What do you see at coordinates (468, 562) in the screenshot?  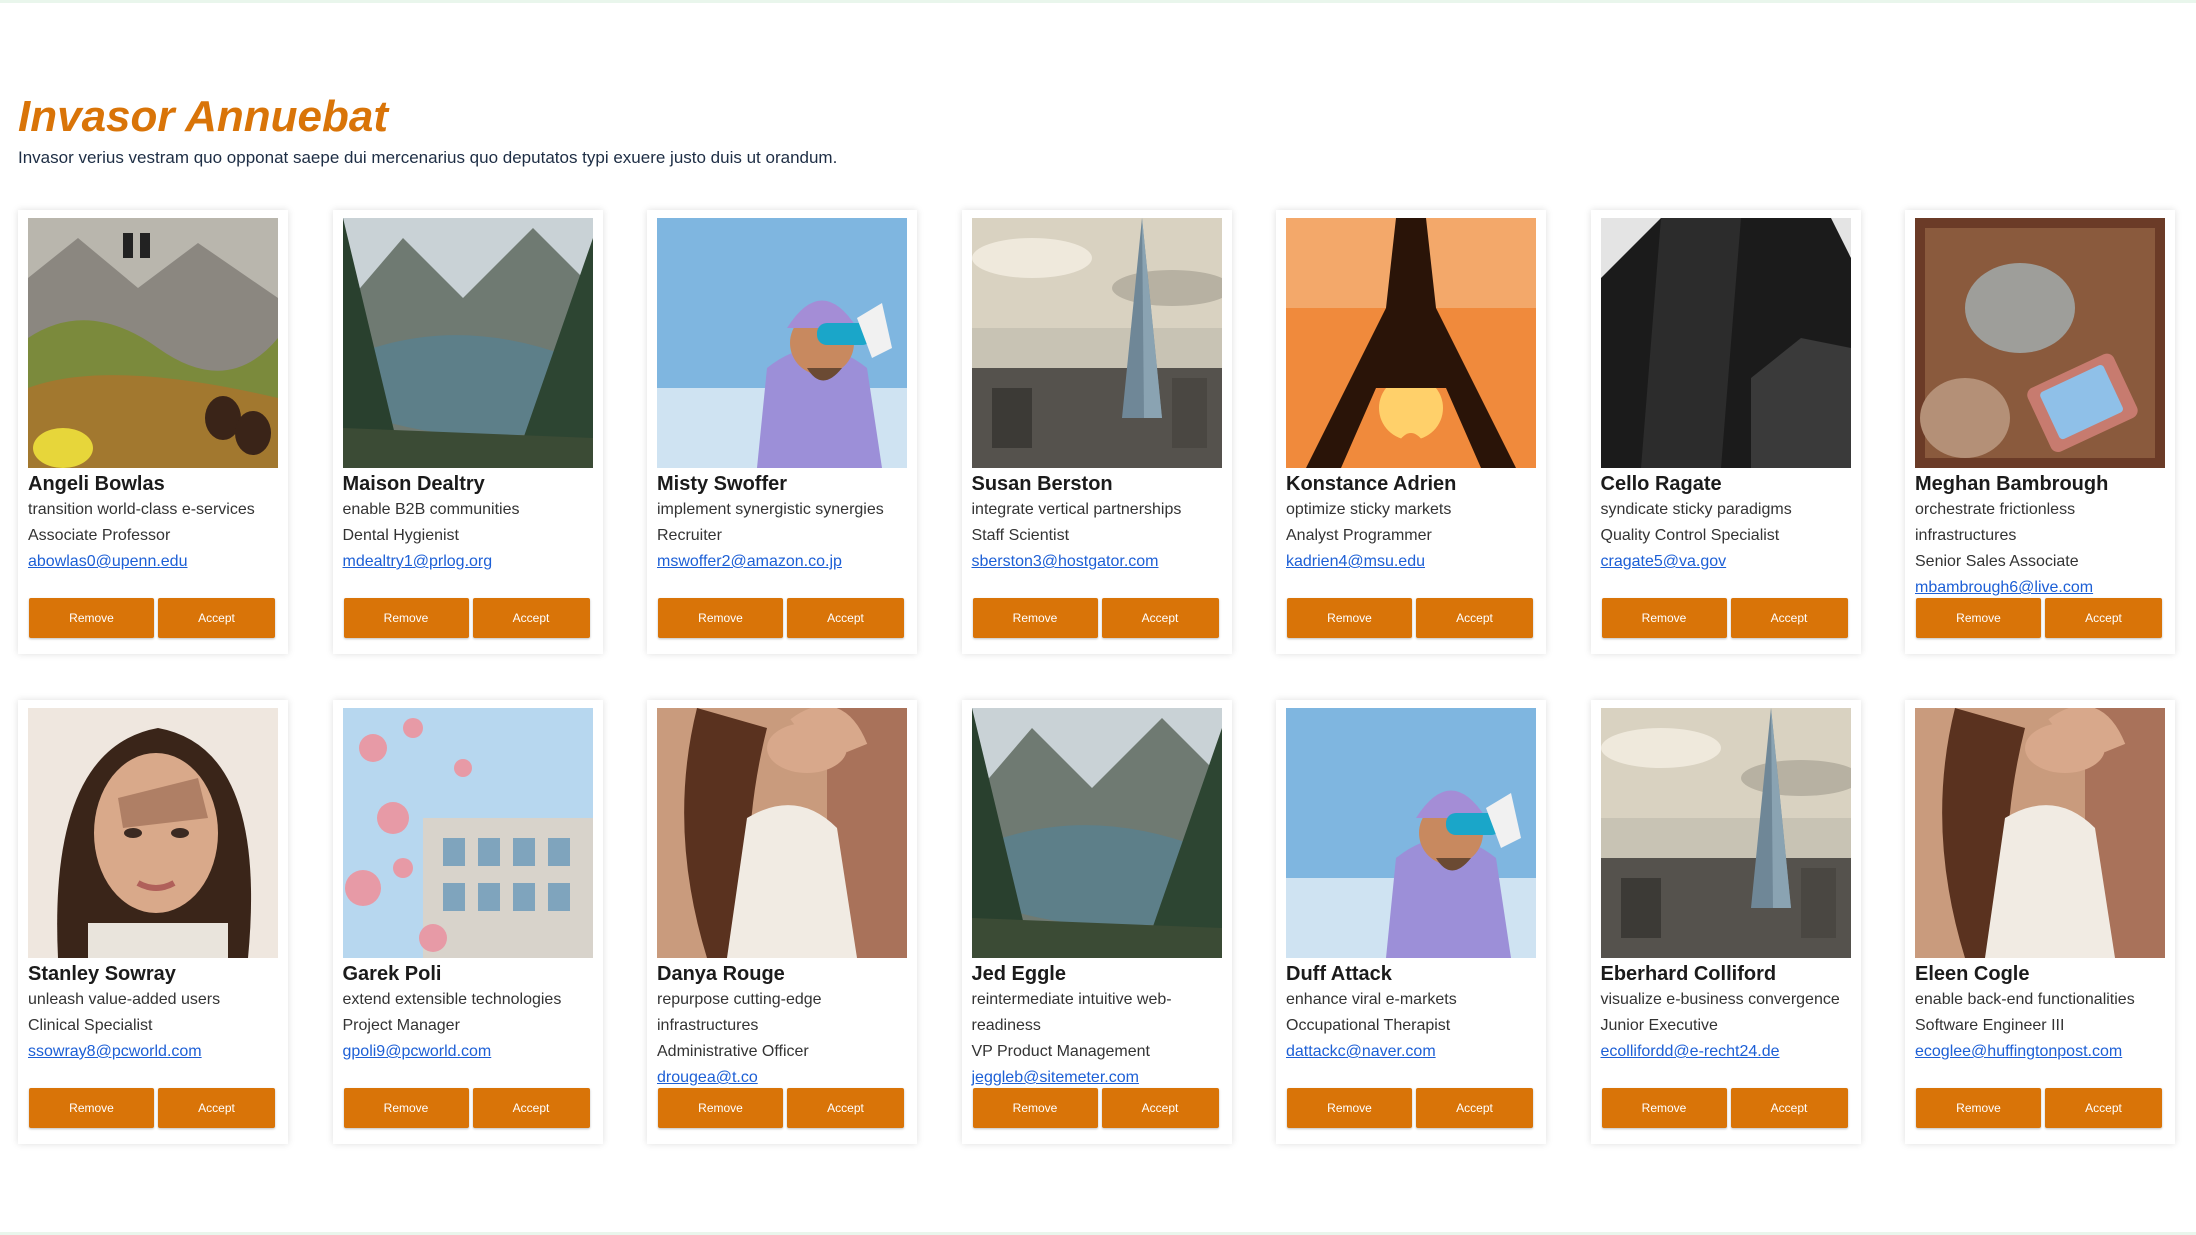 I see `profile-email-link: mdealtry1@prlog.org` at bounding box center [468, 562].